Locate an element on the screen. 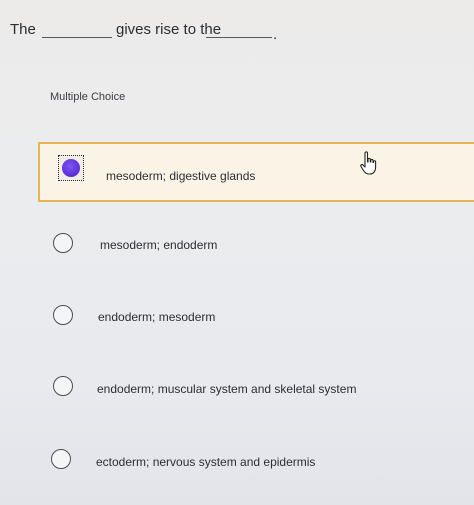 The width and height of the screenshot is (474, 505). question-period: . is located at coordinates (275, 34).